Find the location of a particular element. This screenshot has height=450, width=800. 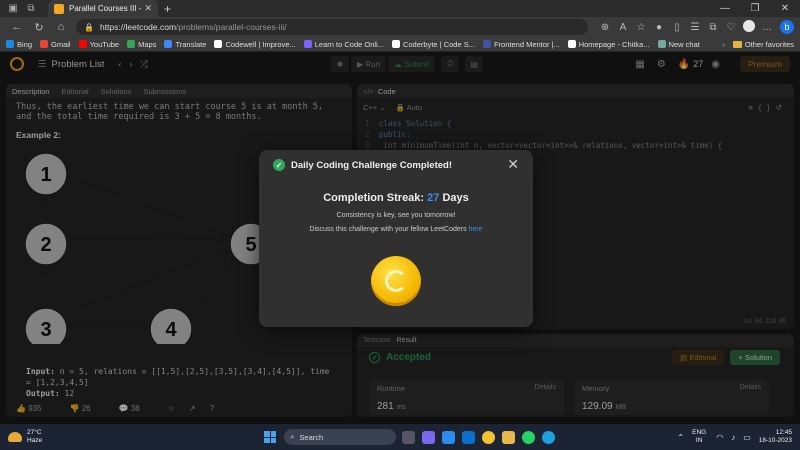

bookmark-item: Gmail is located at coordinates (55, 44).